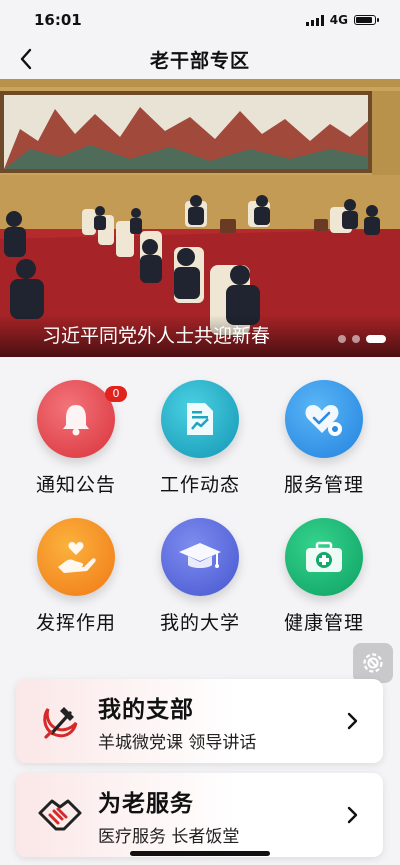 The height and width of the screenshot is (865, 400). Describe the element at coordinates (366, 20) in the screenshot. I see `battery-icon` at that location.